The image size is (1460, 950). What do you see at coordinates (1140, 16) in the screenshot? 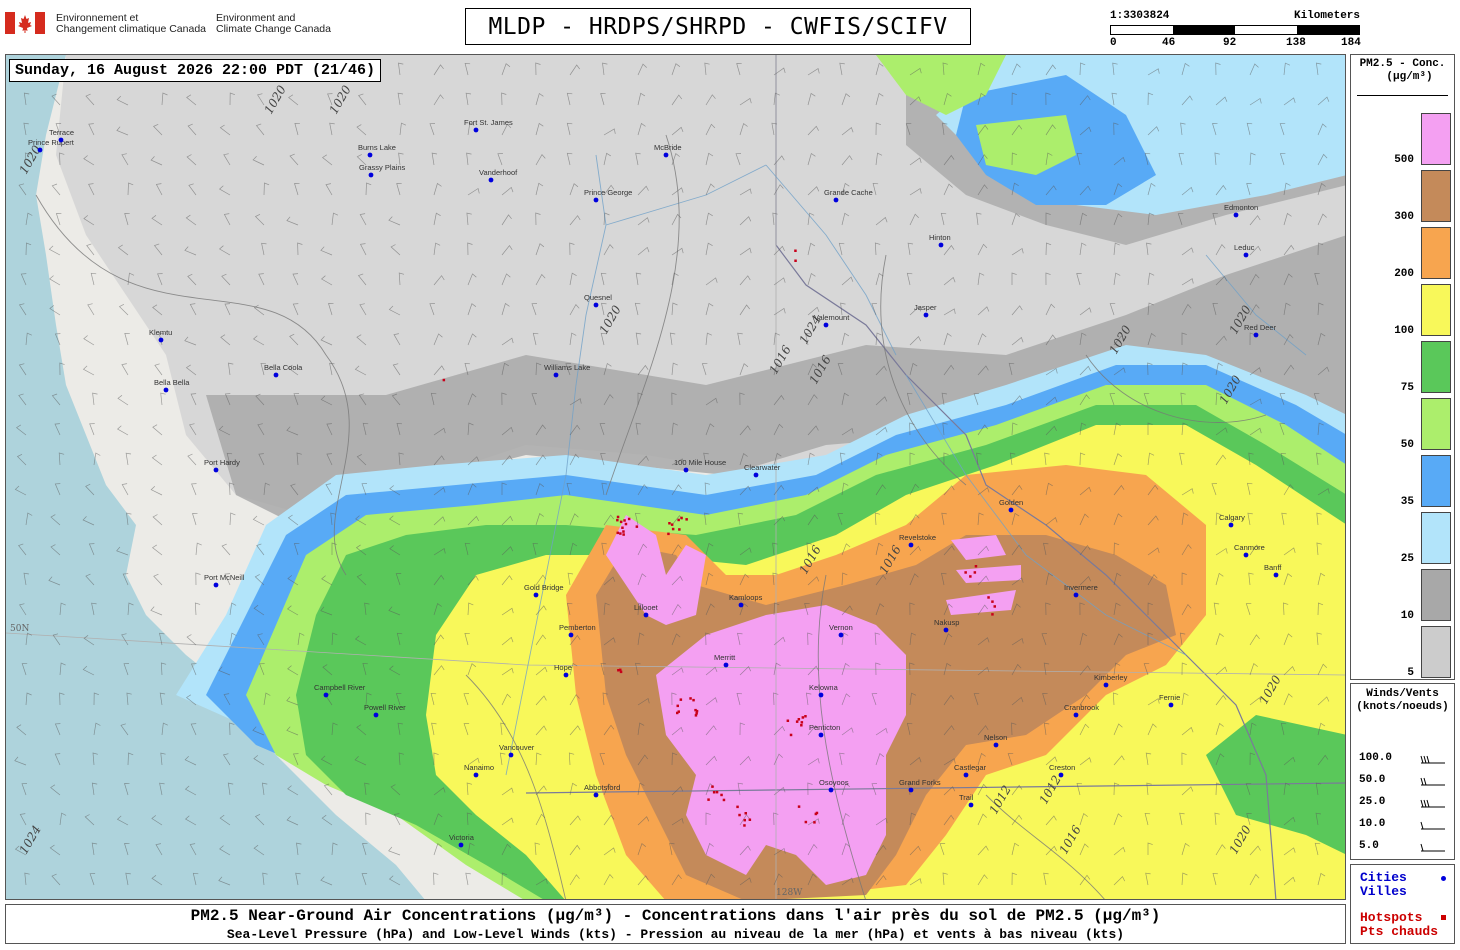
I see `scale-ratio: 1:3303824` at bounding box center [1140, 16].